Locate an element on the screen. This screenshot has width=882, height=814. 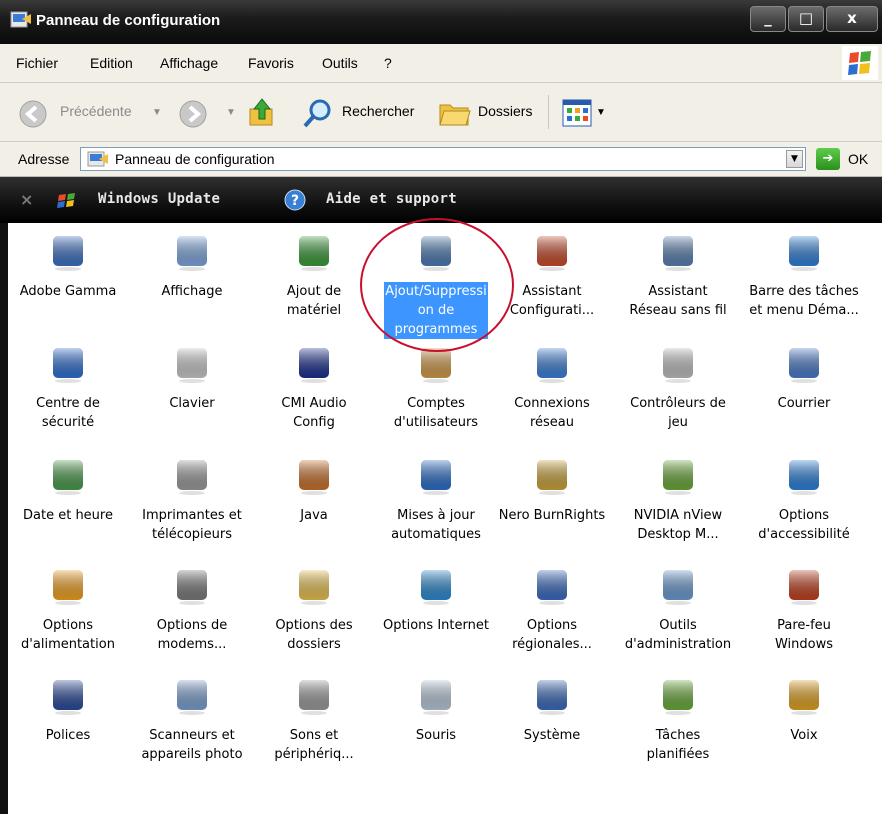
control-panel-item: Centre de sécurité is located at coordinates (68, 388).